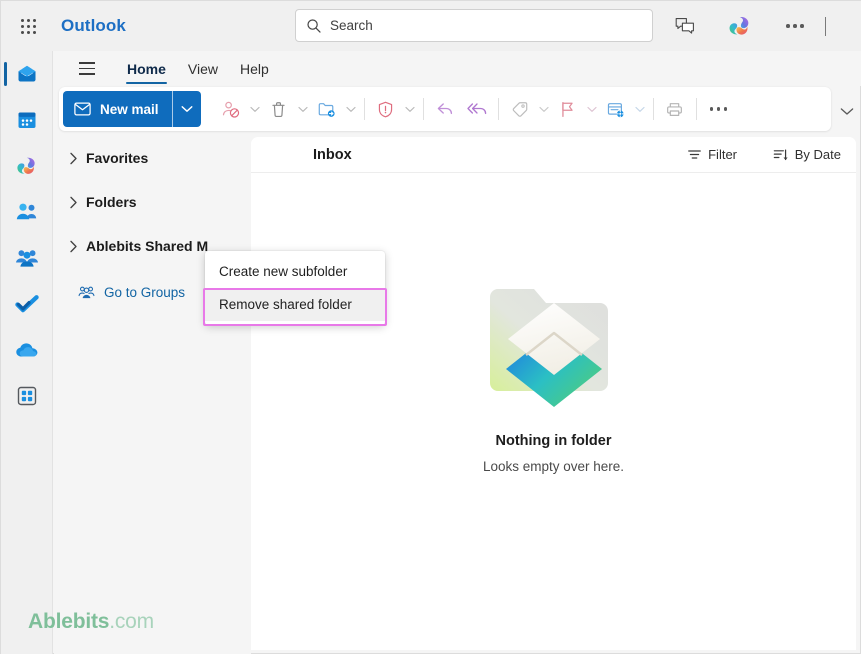 Image resolution: width=861 pixels, height=654 pixels. What do you see at coordinates (640, 109) in the screenshot?
I see `rules-caret-icon` at bounding box center [640, 109].